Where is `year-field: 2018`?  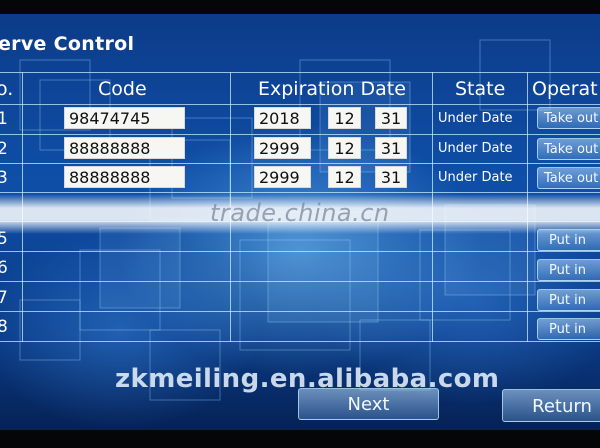
year-field: 2018 is located at coordinates (282, 118).